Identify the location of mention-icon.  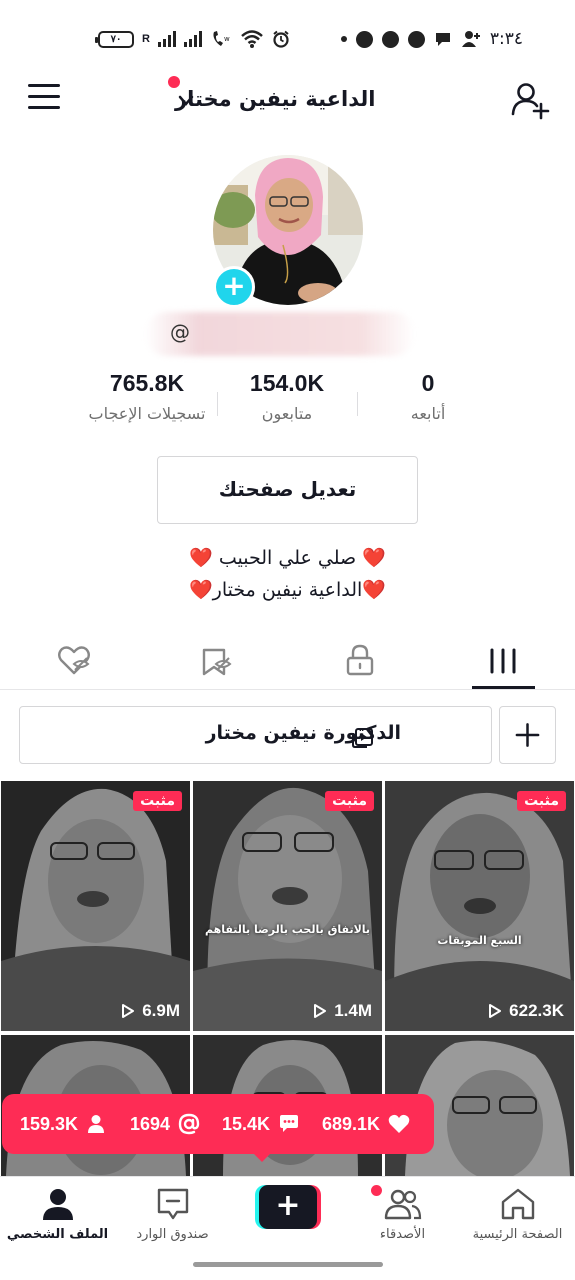
(189, 1124).